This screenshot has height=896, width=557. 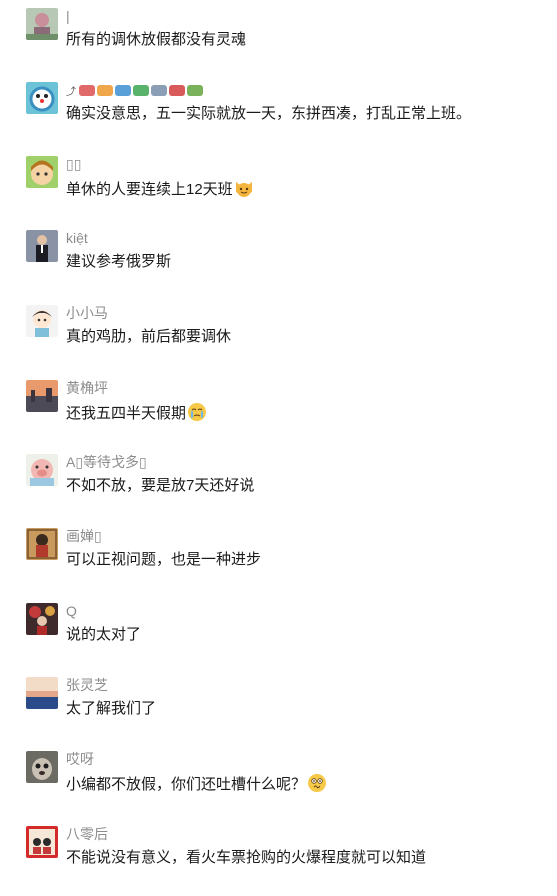 What do you see at coordinates (160, 485) in the screenshot?
I see `comment-text: 不如不放，要是放7天还好说` at bounding box center [160, 485].